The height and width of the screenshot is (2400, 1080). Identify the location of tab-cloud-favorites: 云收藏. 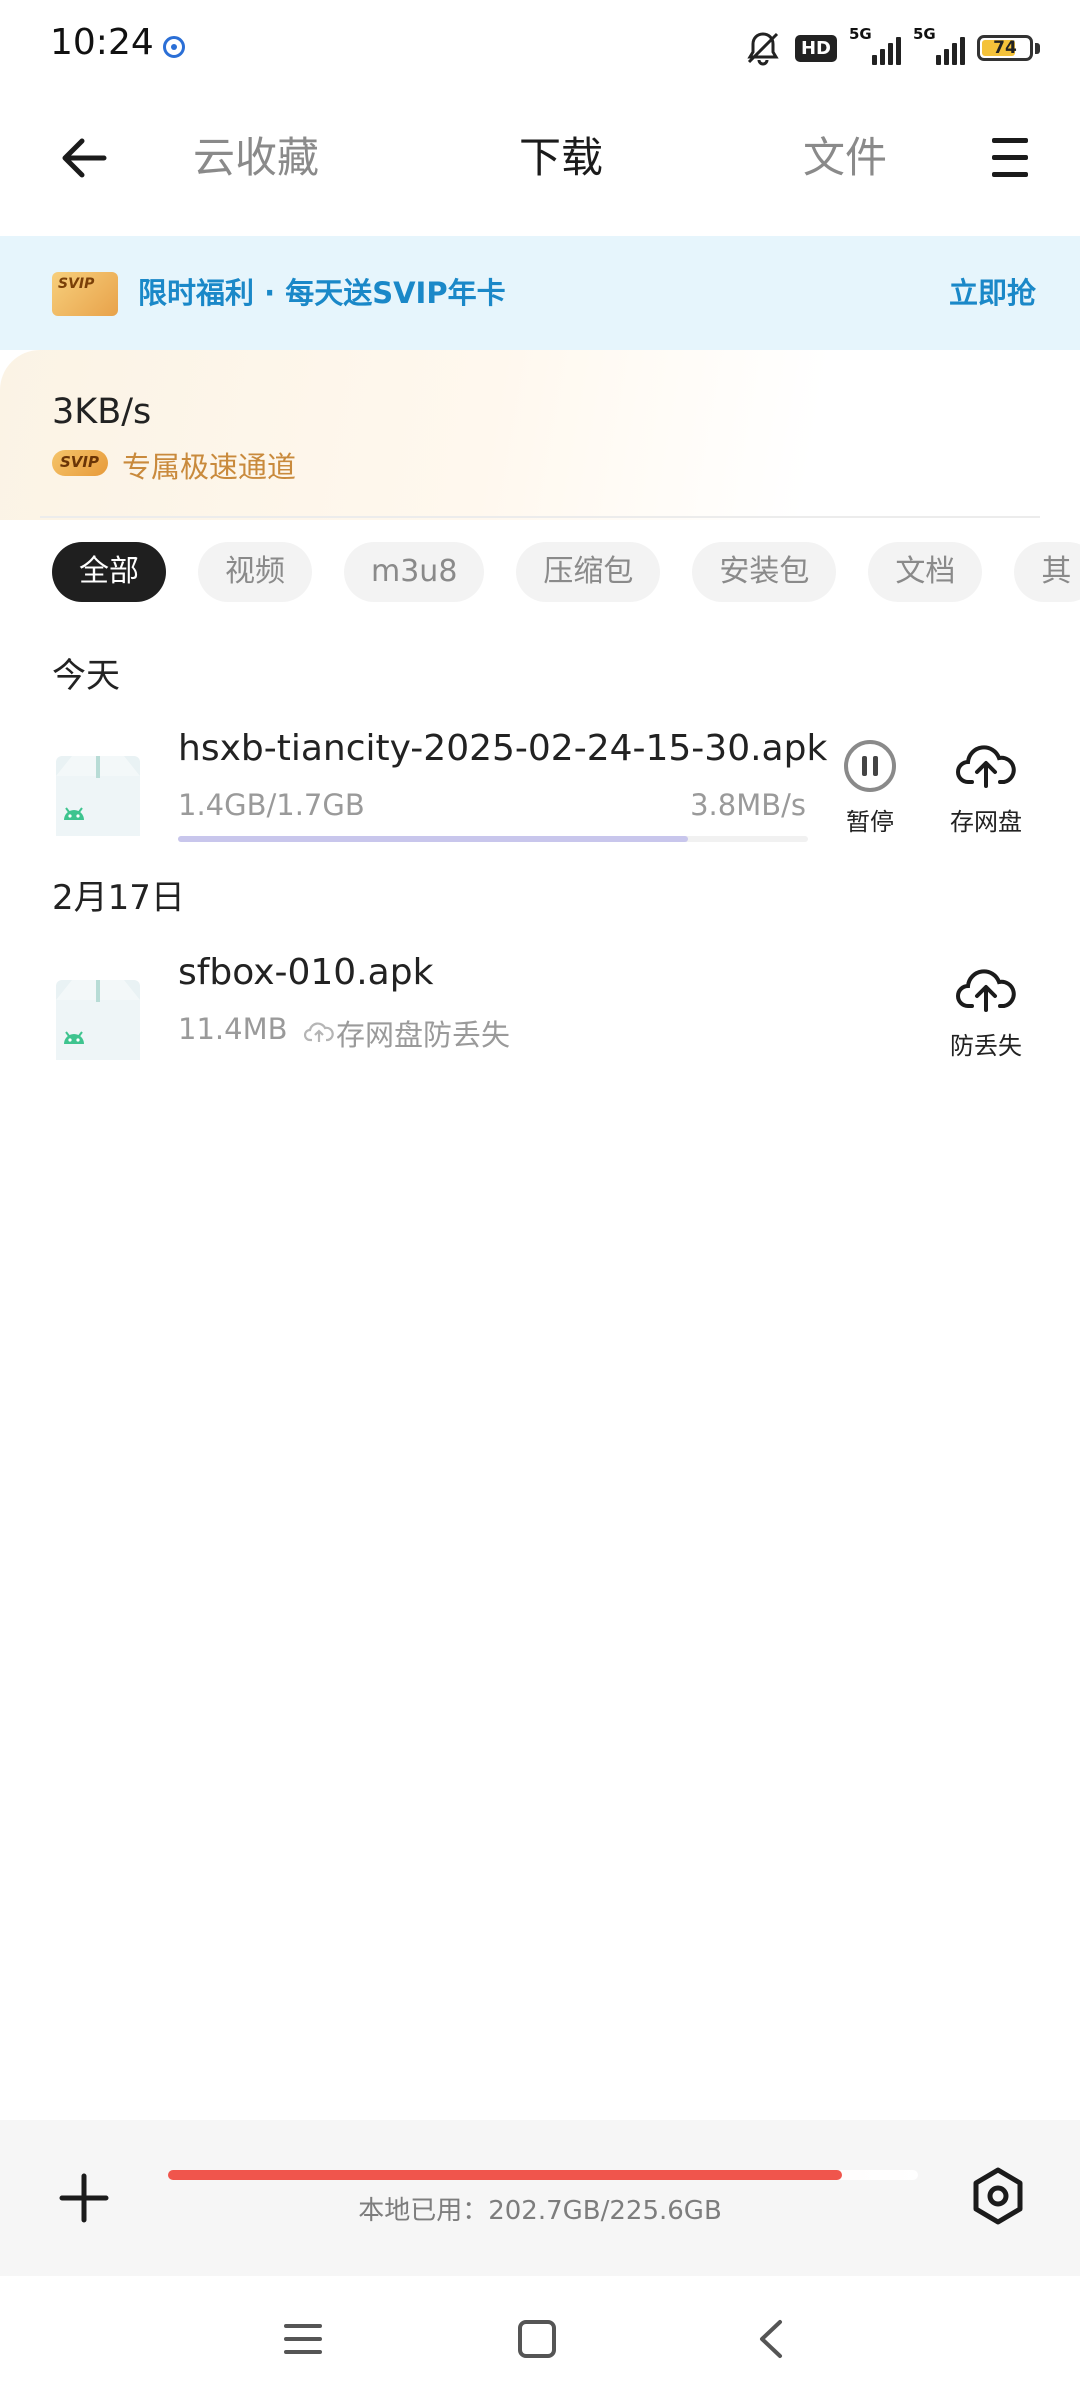
(256, 154).